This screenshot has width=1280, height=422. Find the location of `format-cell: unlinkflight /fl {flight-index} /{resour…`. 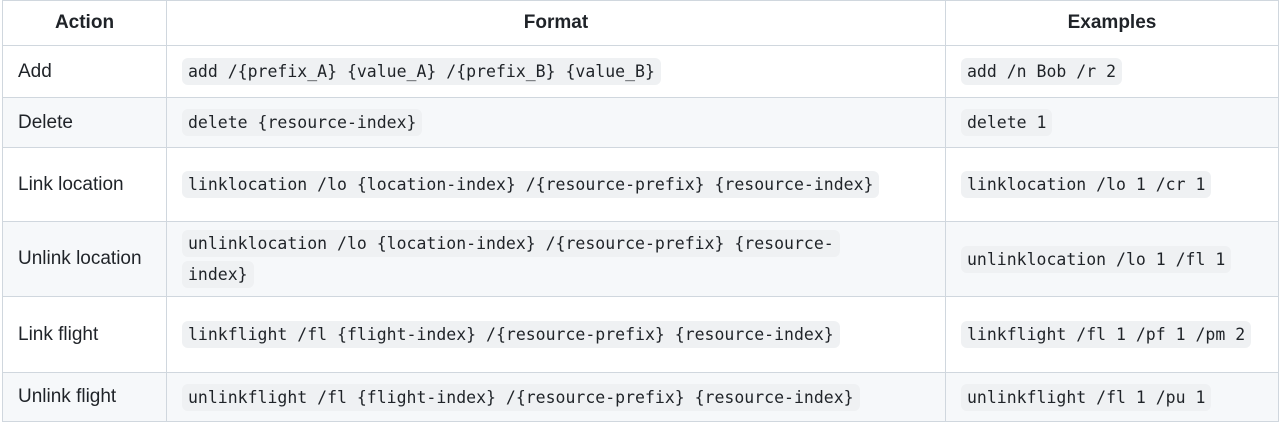

format-cell: unlinkflight /fl {flight-index} /{resour… is located at coordinates (556, 397).